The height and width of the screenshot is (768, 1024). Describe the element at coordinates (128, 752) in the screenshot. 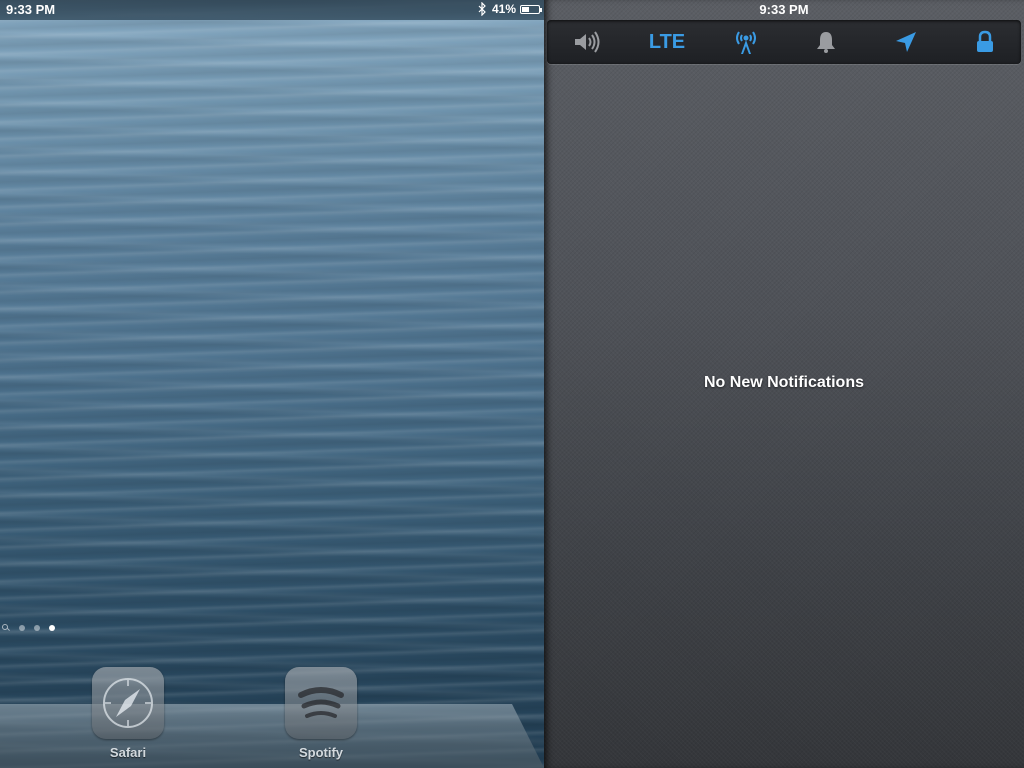

I see `dock-app-label: Safari` at that location.